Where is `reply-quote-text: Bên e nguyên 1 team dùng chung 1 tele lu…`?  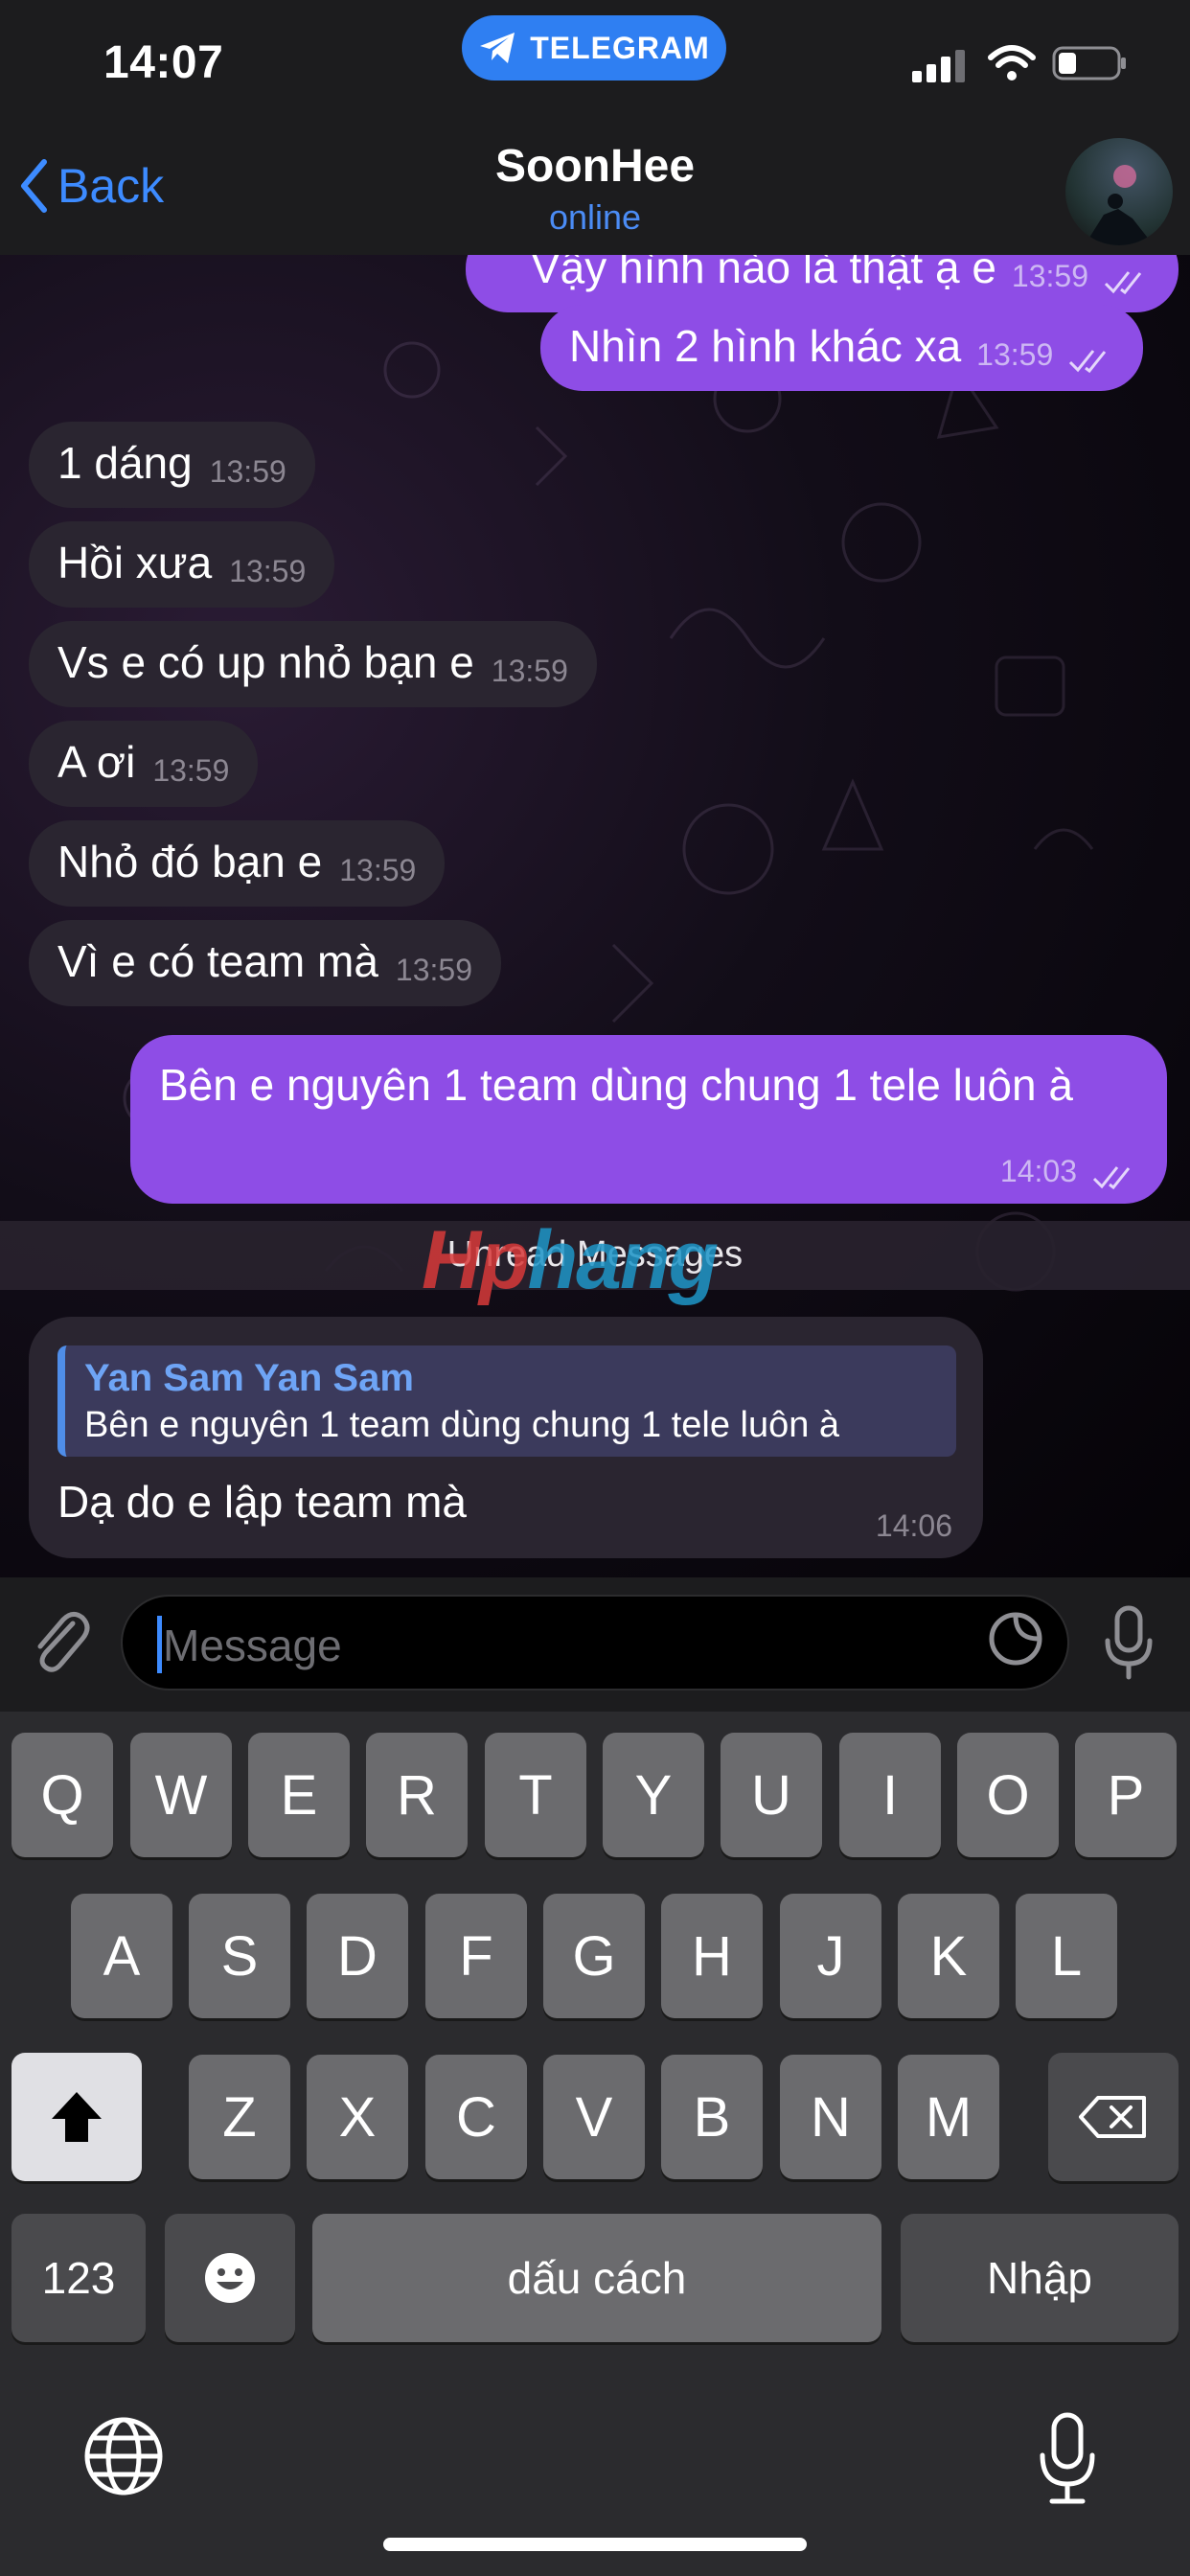 reply-quote-text: Bên e nguyên 1 team dùng chung 1 tele lu… is located at coordinates (462, 1425).